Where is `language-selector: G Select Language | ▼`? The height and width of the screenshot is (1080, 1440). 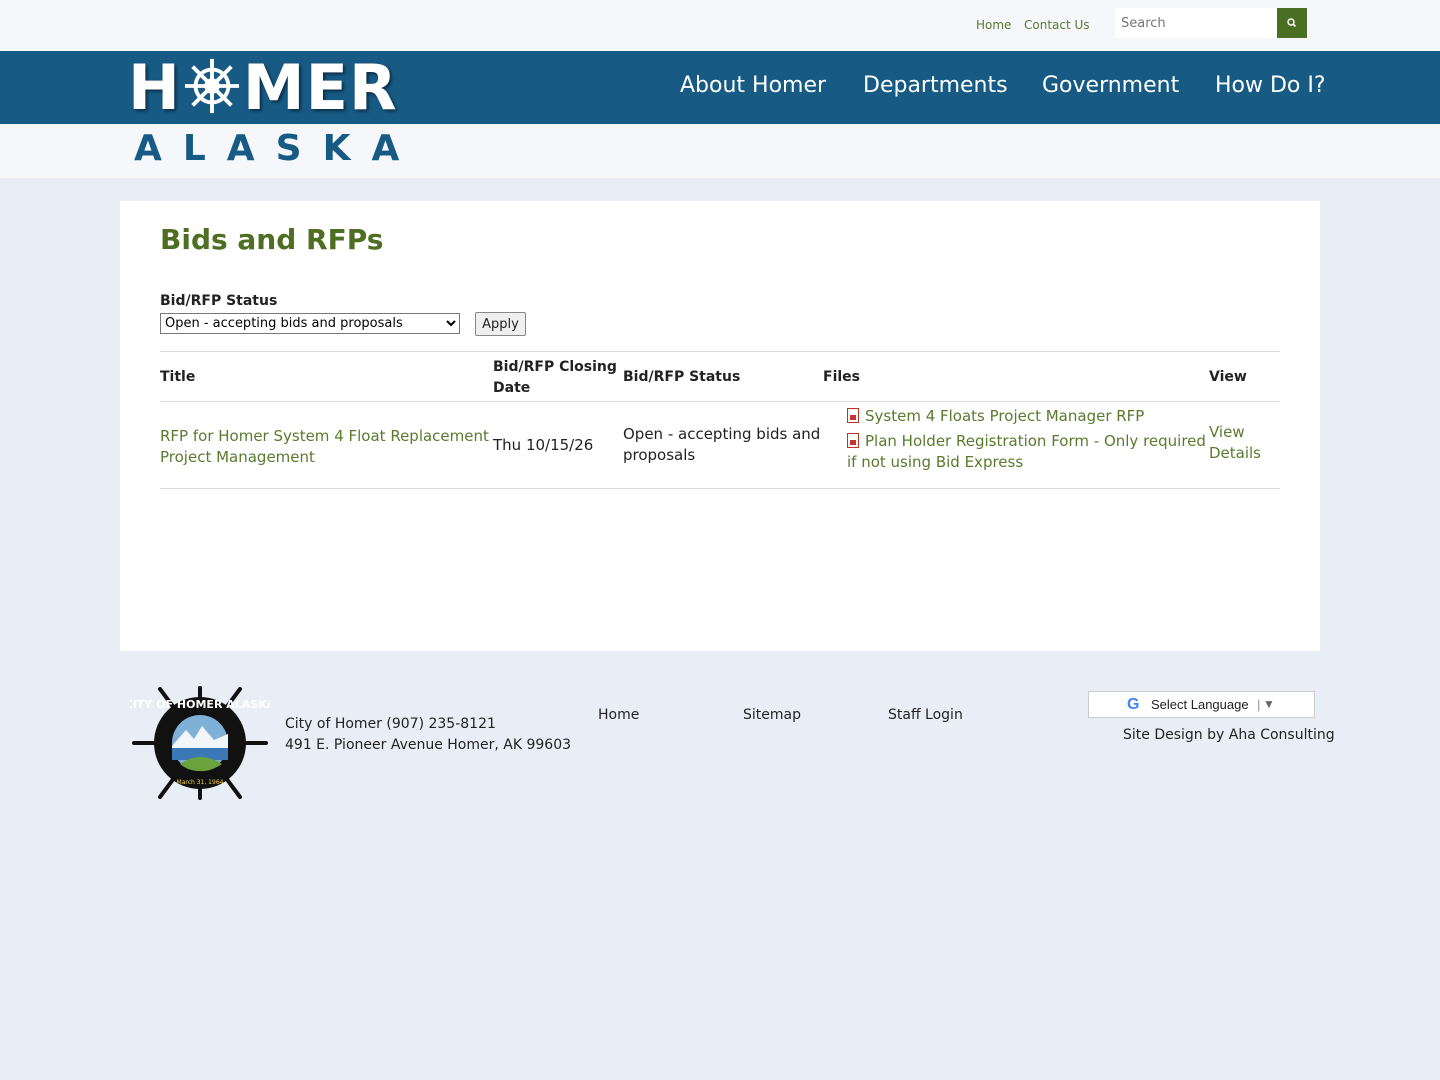
language-selector: G Select Language | ▼ is located at coordinates (1201, 704).